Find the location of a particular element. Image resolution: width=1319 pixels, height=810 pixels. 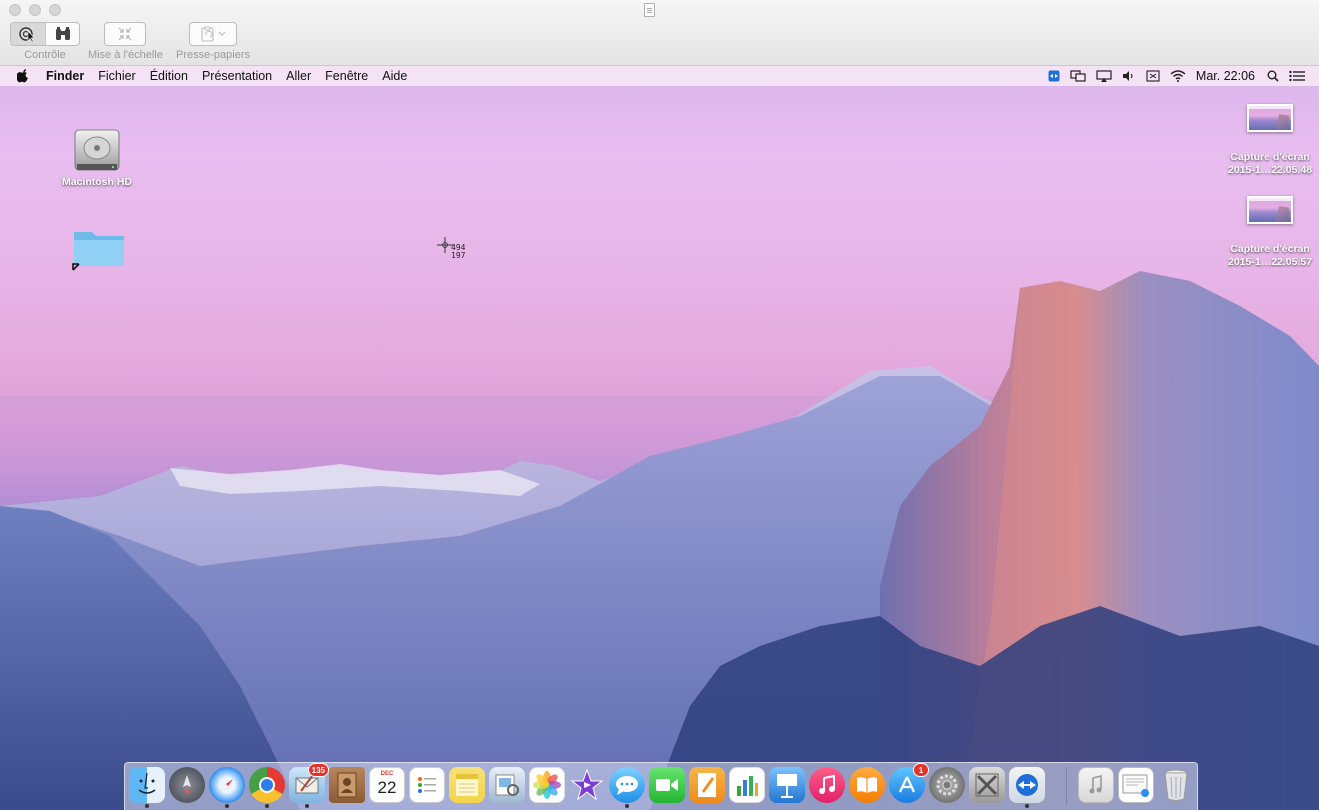

dock-ibooks is located at coordinates (867, 785).